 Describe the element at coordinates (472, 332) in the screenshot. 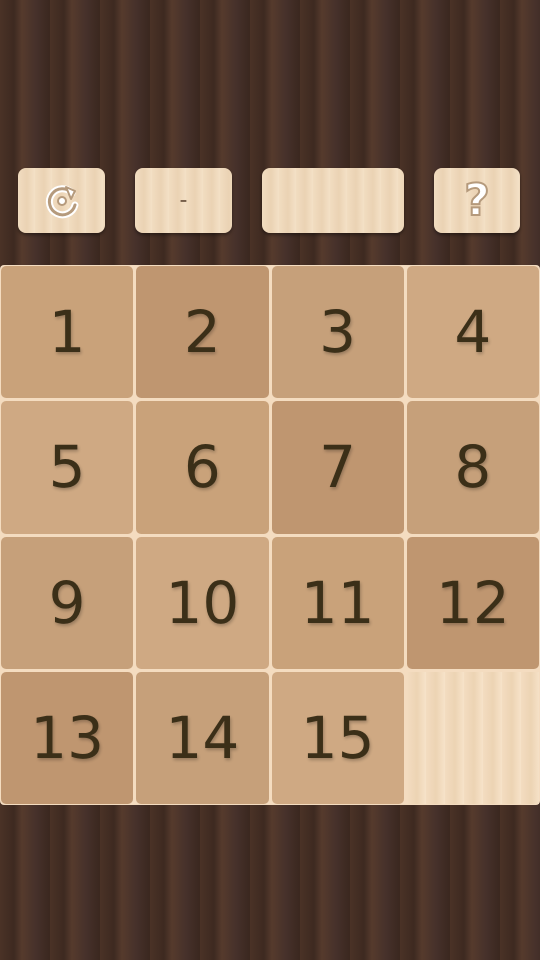

I see `number-tile: 4` at that location.